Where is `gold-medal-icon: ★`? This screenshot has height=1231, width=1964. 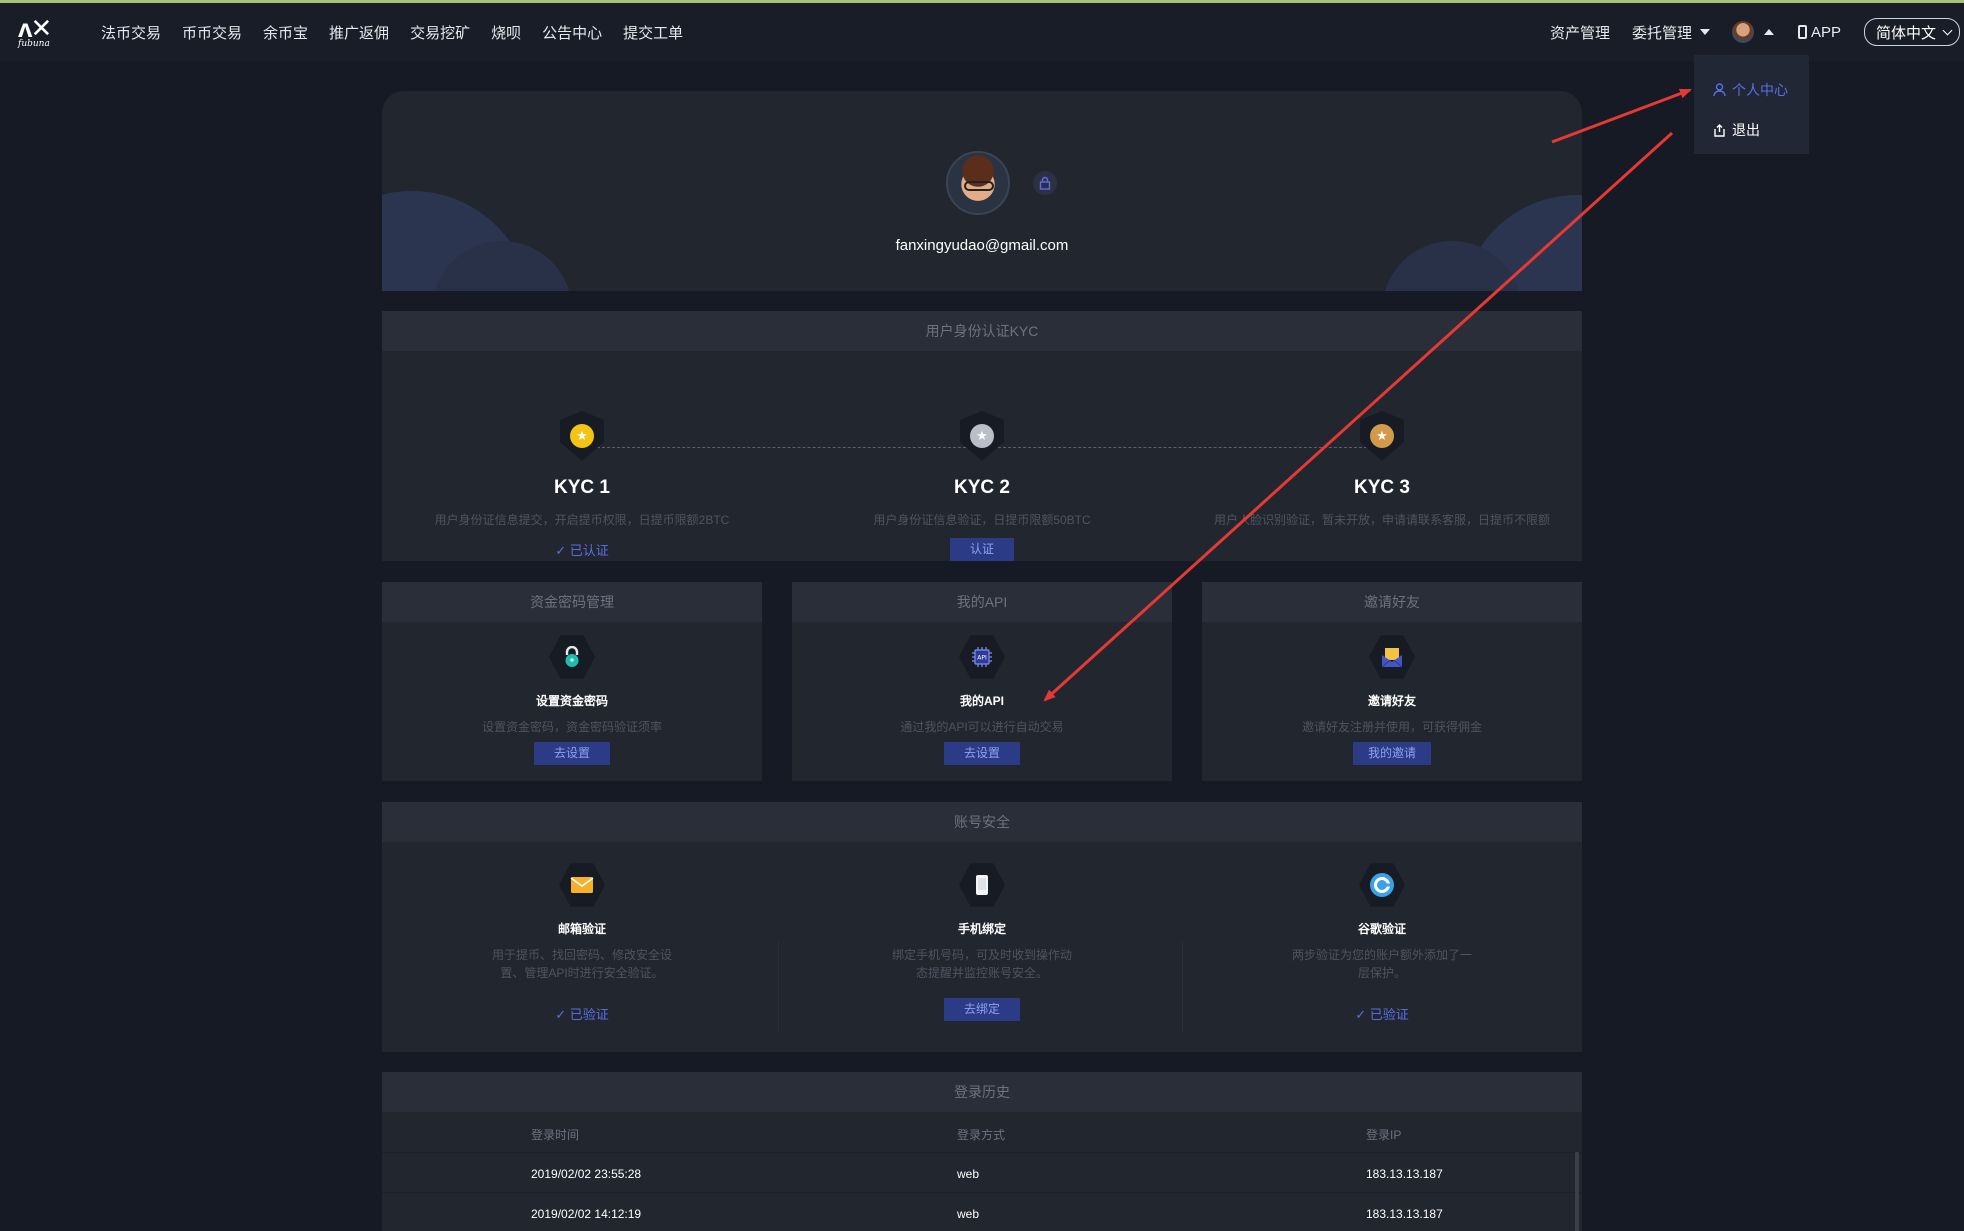
gold-medal-icon: ★ is located at coordinates (582, 436).